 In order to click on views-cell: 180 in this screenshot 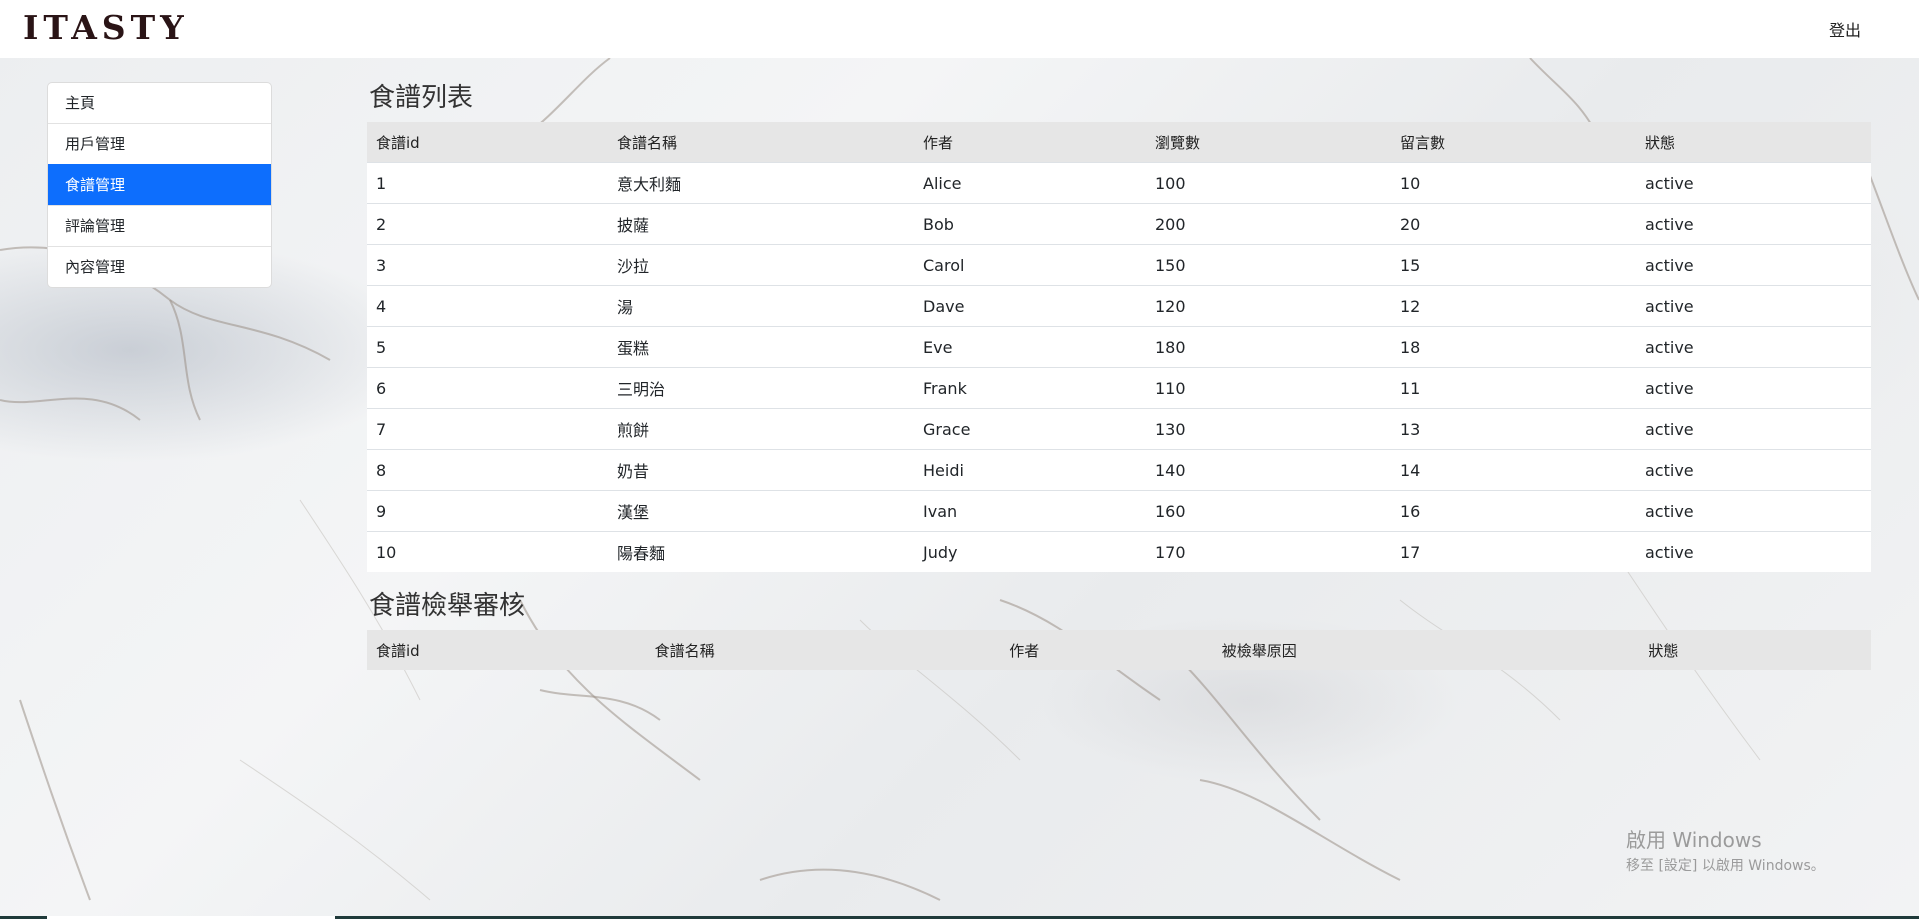, I will do `click(1268, 347)`.